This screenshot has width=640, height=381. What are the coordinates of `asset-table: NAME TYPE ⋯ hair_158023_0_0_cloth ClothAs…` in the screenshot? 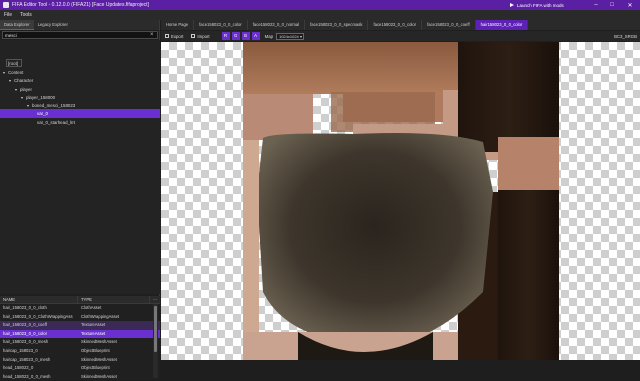 It's located at (80, 338).